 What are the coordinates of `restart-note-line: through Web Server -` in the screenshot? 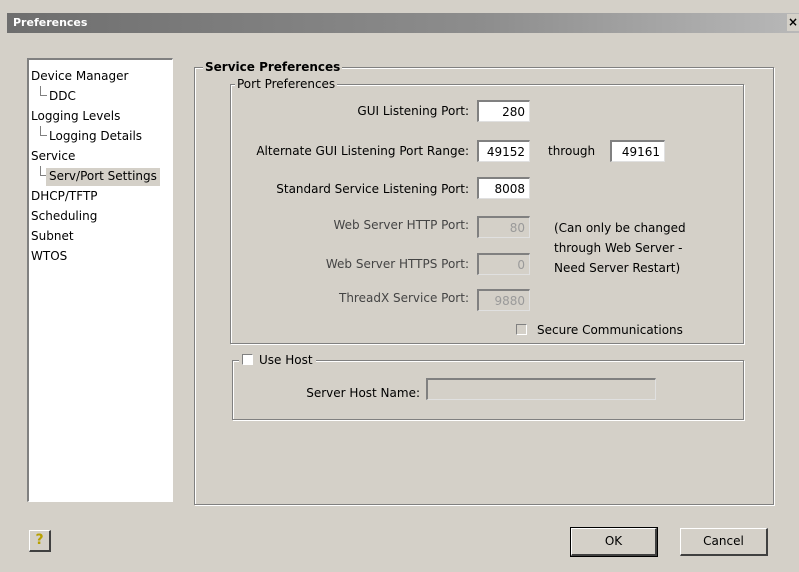 It's located at (618, 248).